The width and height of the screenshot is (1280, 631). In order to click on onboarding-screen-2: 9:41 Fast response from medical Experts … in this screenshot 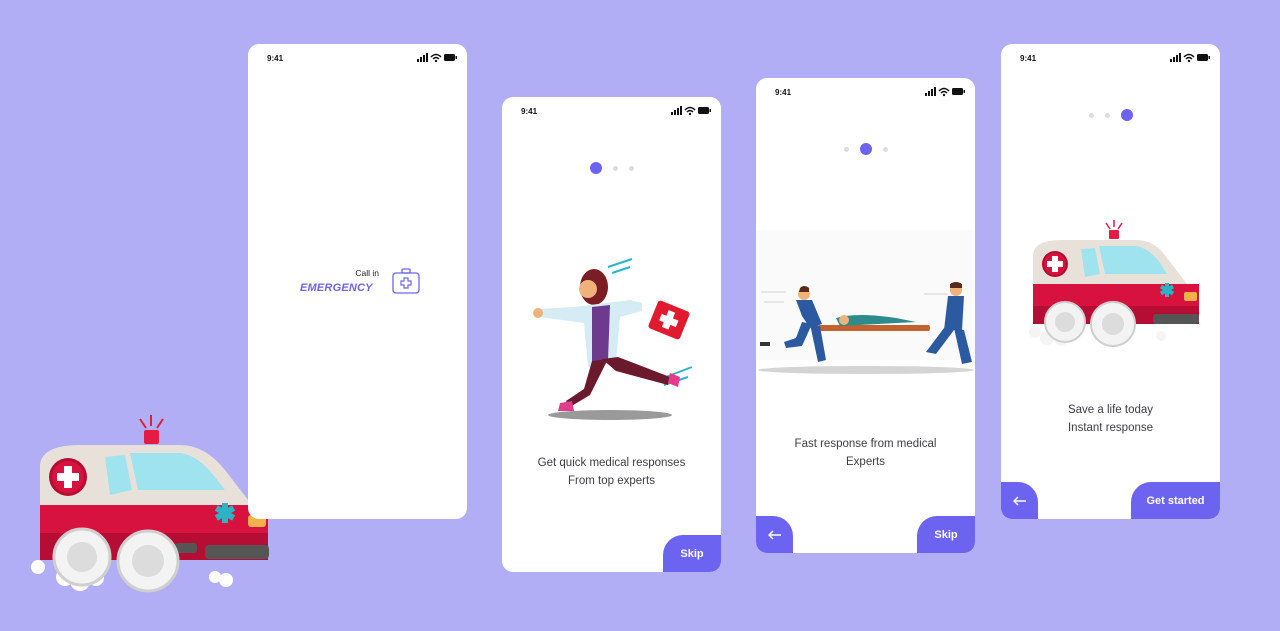, I will do `click(865, 315)`.